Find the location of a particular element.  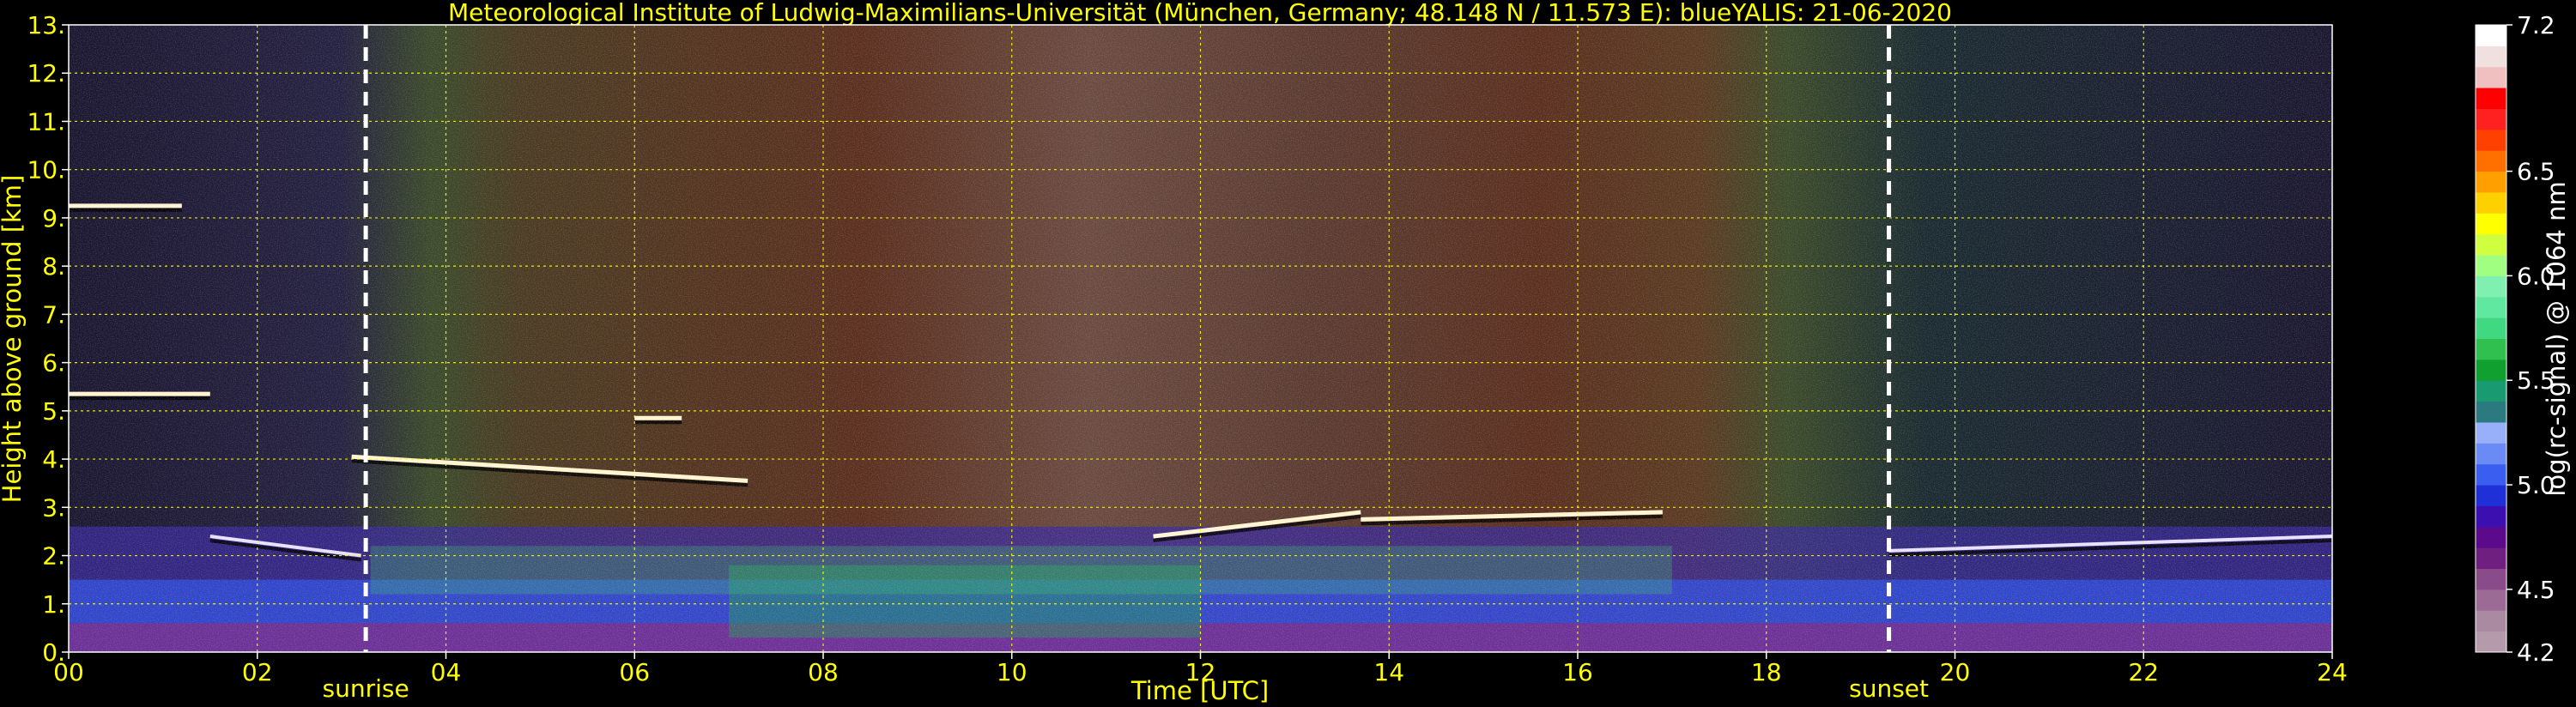

y-tick-label: 8. is located at coordinates (53, 266).